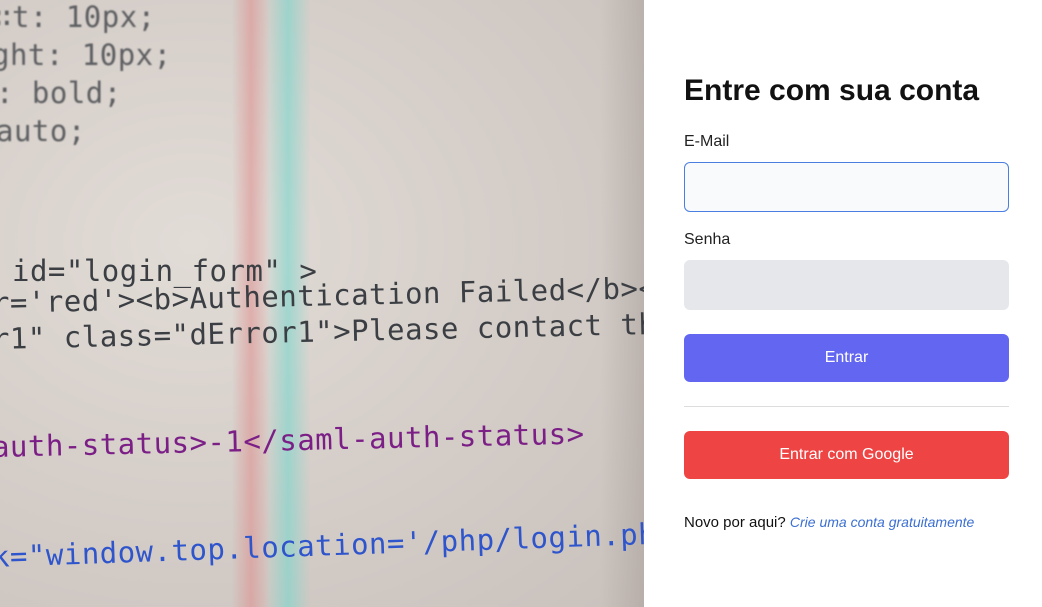 Image resolution: width=1042 pixels, height=607 pixels. I want to click on email-label: E-Mail, so click(707, 141).